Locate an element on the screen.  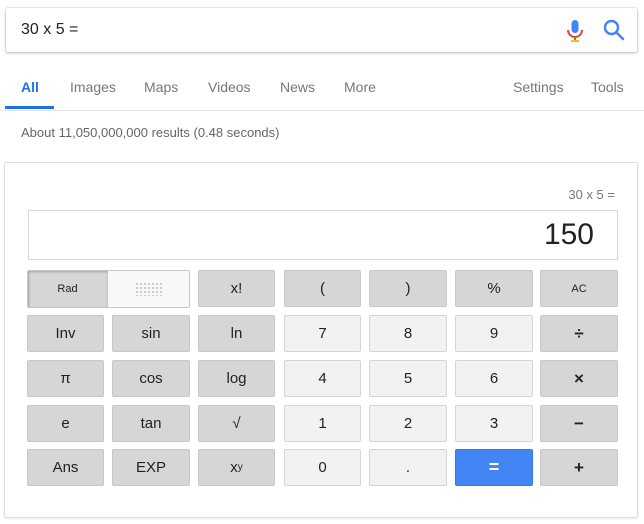
digit-6-key: 6 is located at coordinates (494, 378).